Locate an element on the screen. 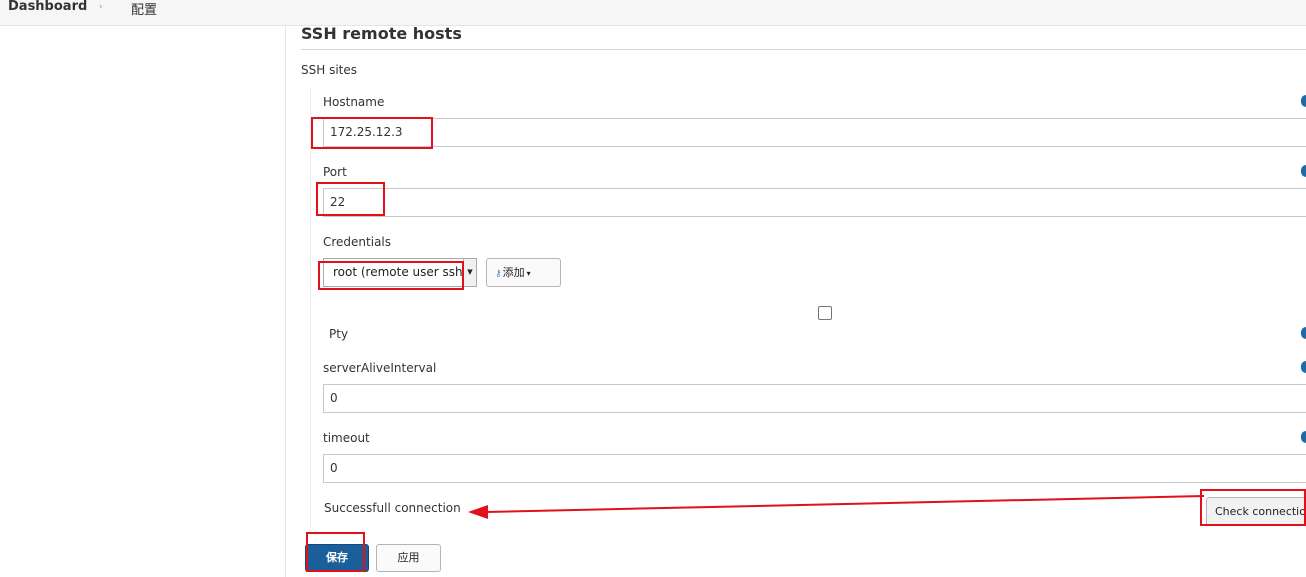 This screenshot has width=1306, height=577. annotation-arrow-head is located at coordinates (478, 512).